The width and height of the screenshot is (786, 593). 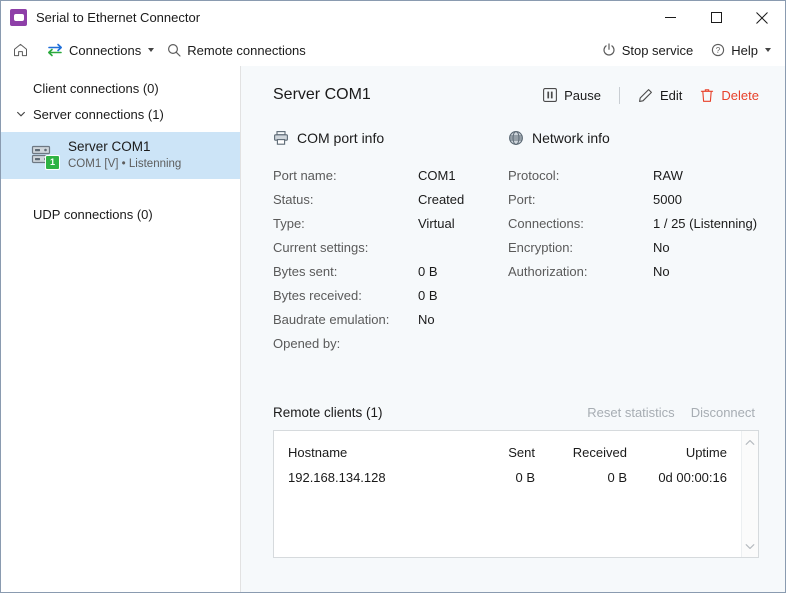 What do you see at coordinates (534, 175) in the screenshot?
I see `row-label: Protocol:` at bounding box center [534, 175].